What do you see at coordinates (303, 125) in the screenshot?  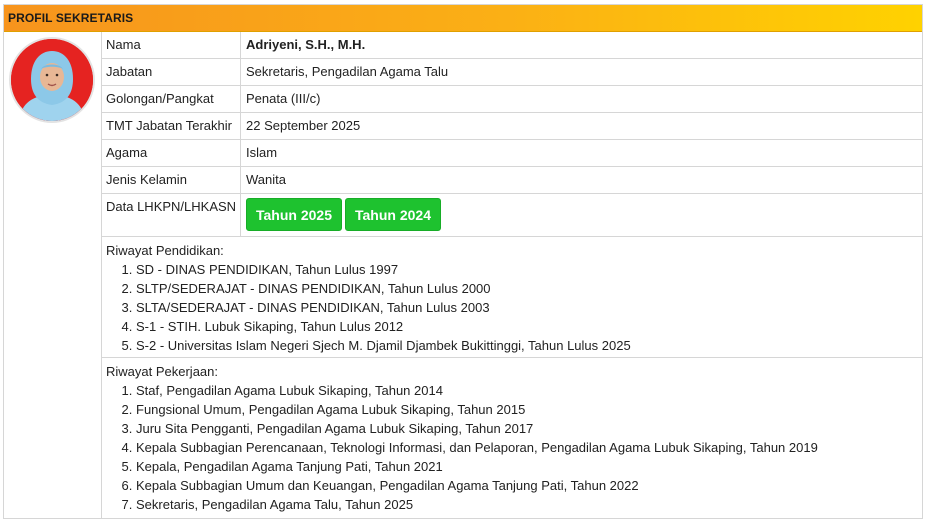 I see `value-tmt: 22 September 2025` at bounding box center [303, 125].